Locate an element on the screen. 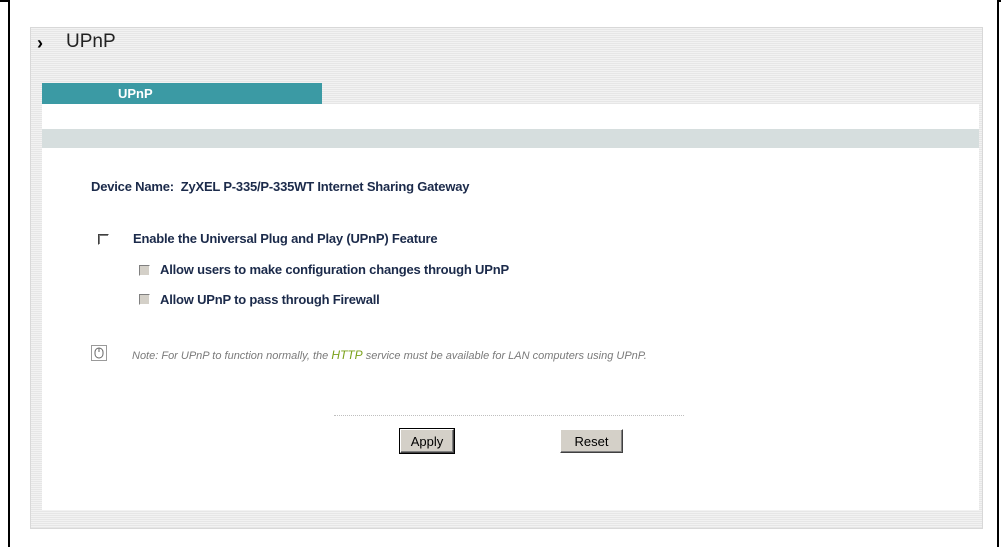 The width and height of the screenshot is (1001, 548). mouse-icon is located at coordinates (99, 353).